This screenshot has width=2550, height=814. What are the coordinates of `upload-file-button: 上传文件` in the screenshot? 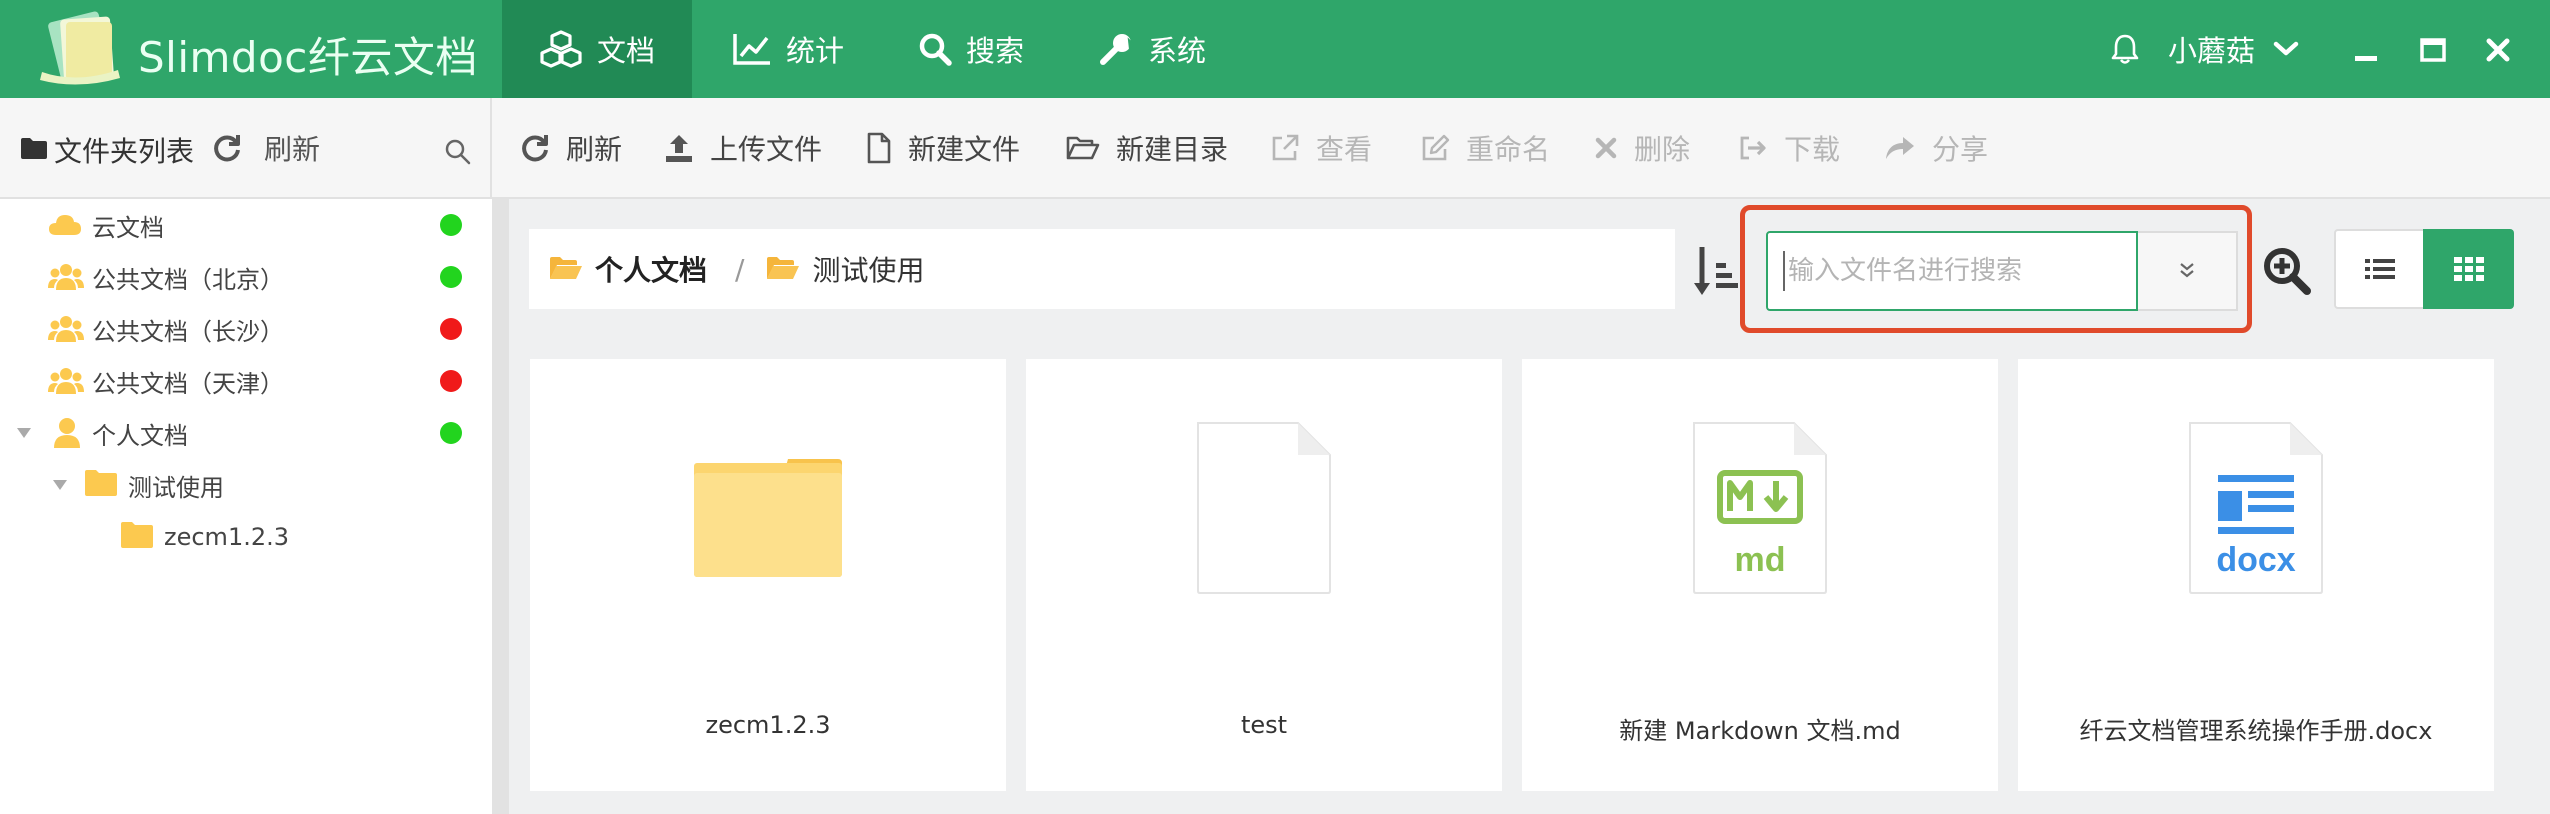 It's located at (743, 147).